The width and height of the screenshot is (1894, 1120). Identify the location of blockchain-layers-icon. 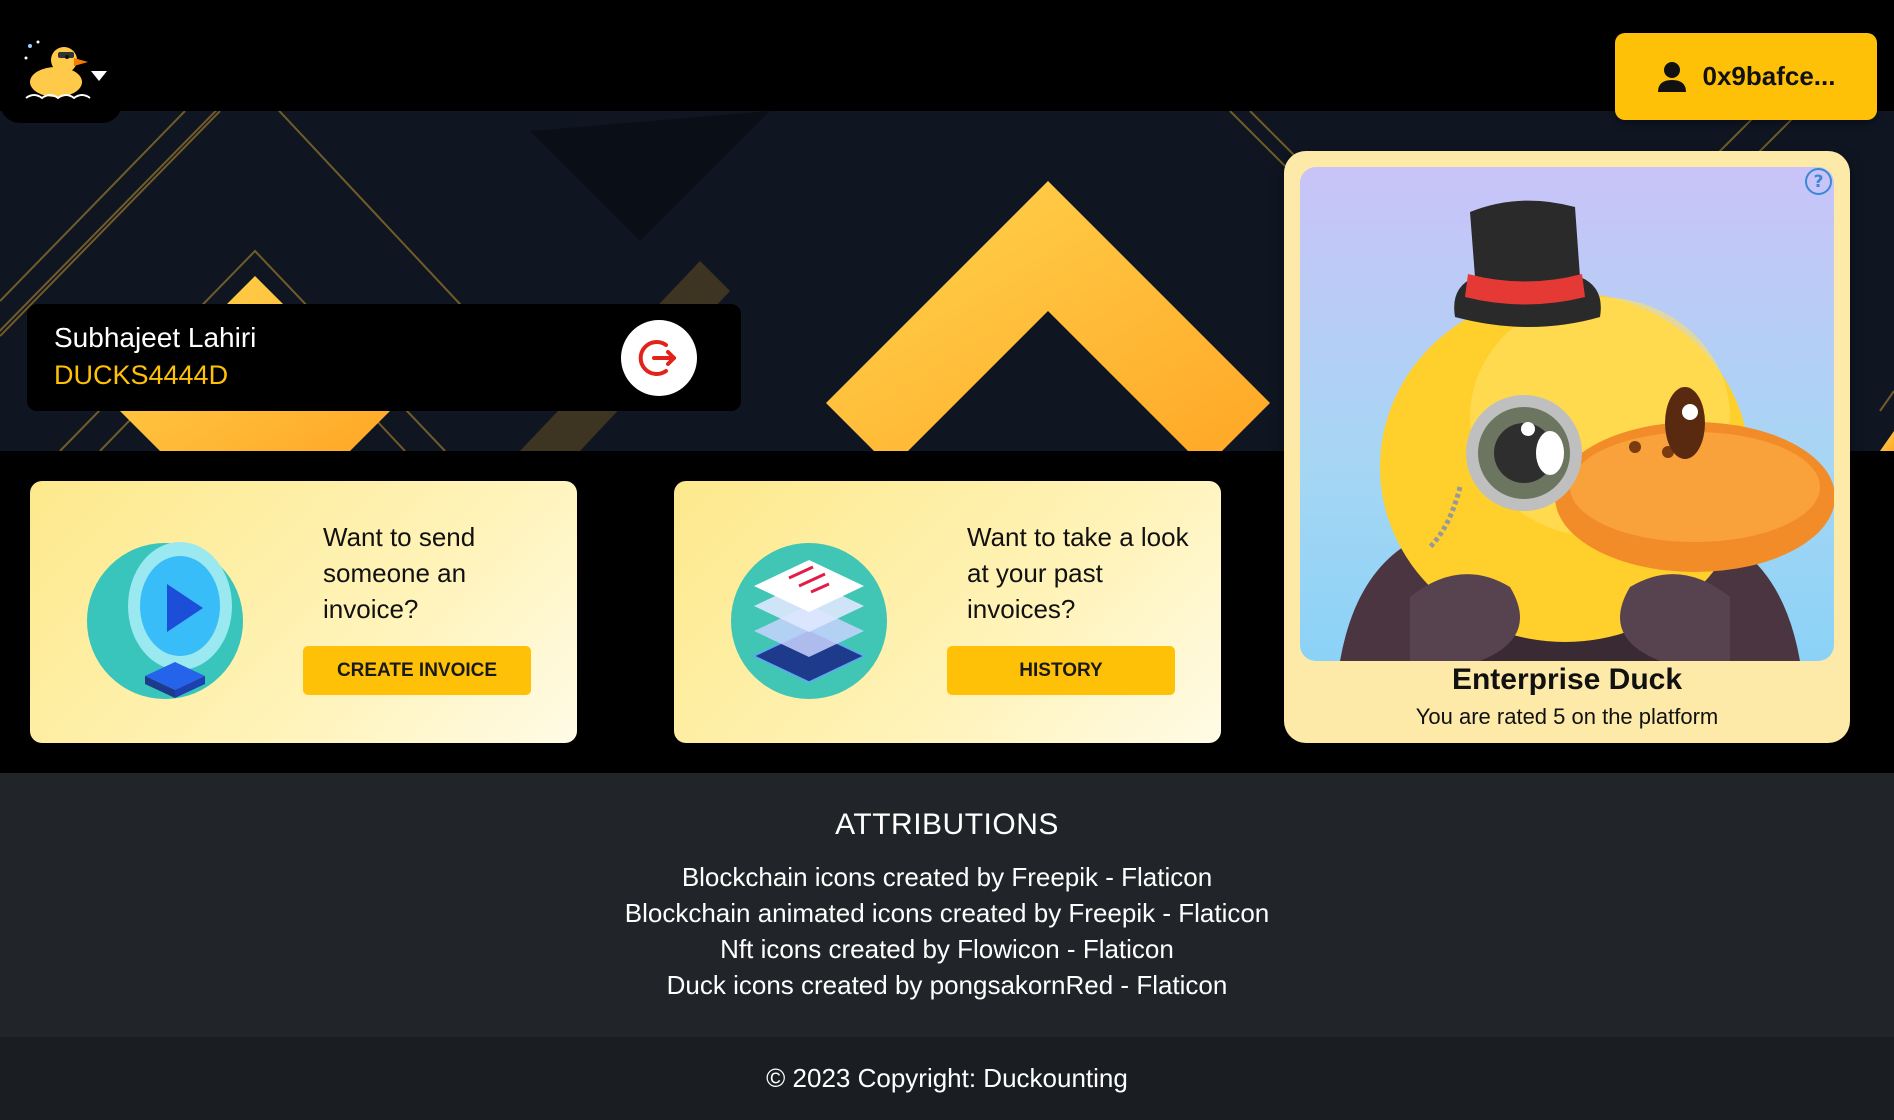
(809, 621).